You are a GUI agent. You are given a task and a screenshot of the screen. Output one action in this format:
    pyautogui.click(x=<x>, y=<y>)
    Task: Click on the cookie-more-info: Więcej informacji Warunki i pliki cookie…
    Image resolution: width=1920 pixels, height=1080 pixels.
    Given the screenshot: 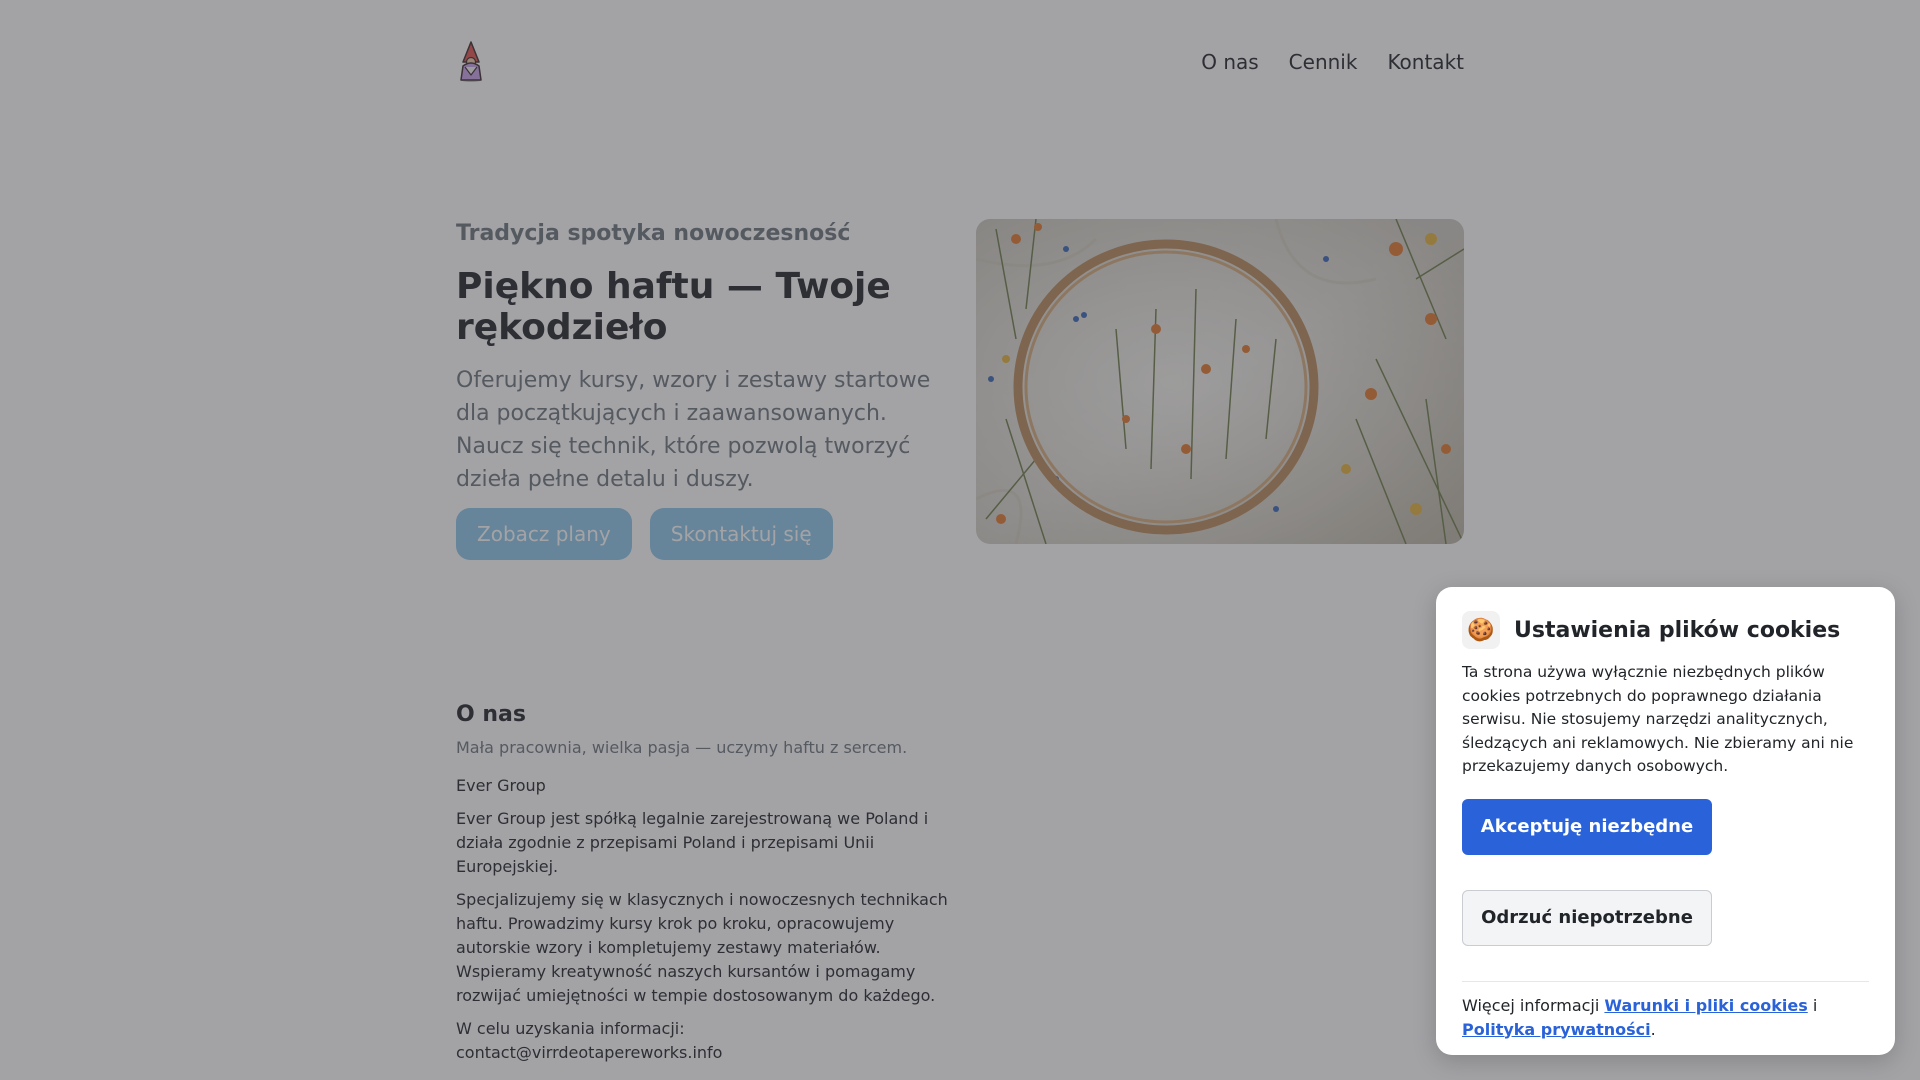 What is the action you would take?
    pyautogui.click(x=1665, y=1018)
    